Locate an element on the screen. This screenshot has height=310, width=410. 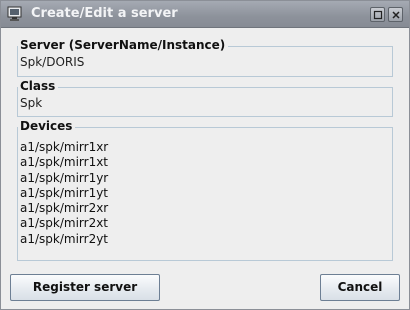
class-value: Spk is located at coordinates (31, 103).